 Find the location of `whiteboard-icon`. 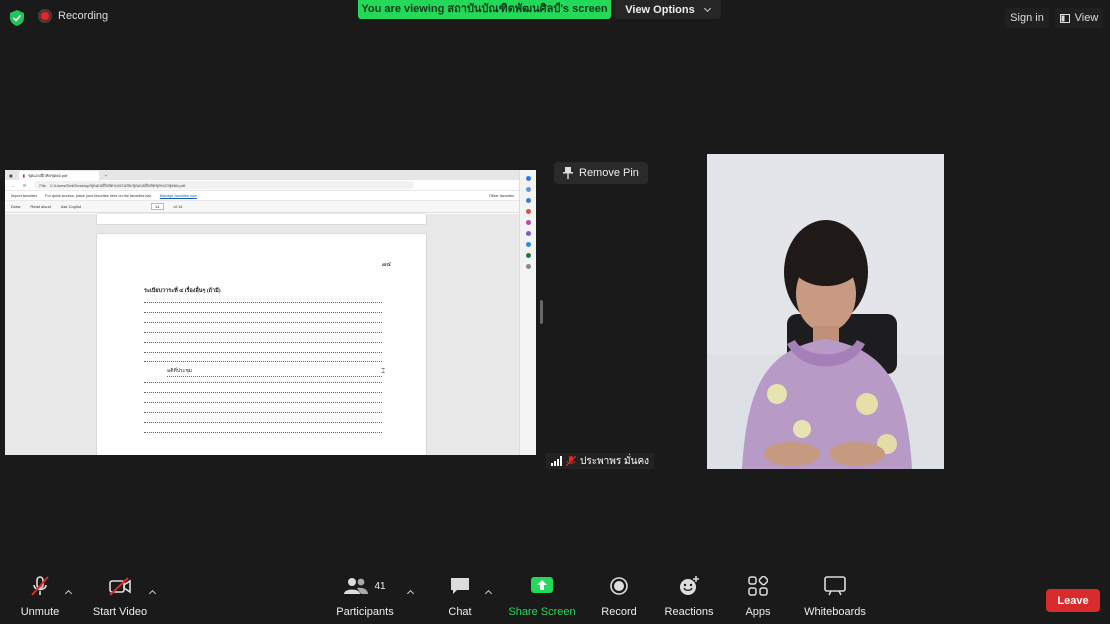

whiteboard-icon is located at coordinates (835, 586).